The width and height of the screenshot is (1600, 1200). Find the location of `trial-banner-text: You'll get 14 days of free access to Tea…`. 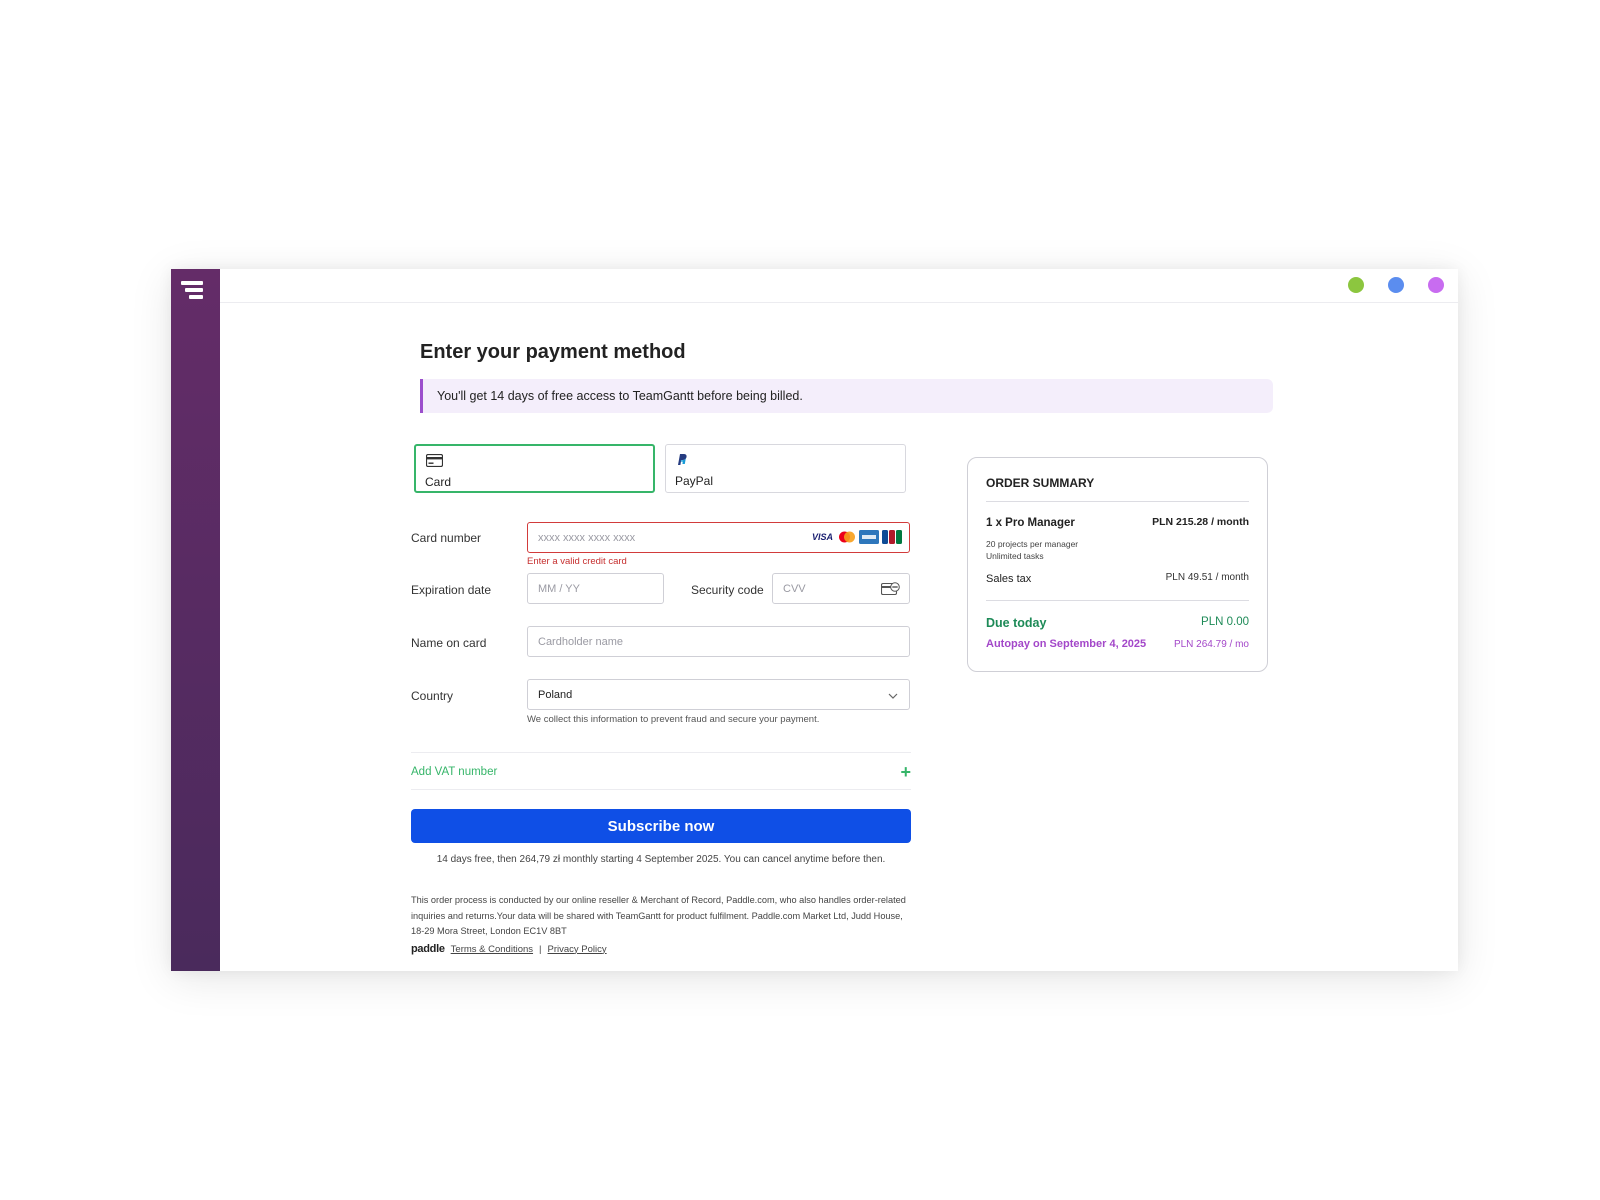

trial-banner-text: You'll get 14 days of free access to Tea… is located at coordinates (620, 396).